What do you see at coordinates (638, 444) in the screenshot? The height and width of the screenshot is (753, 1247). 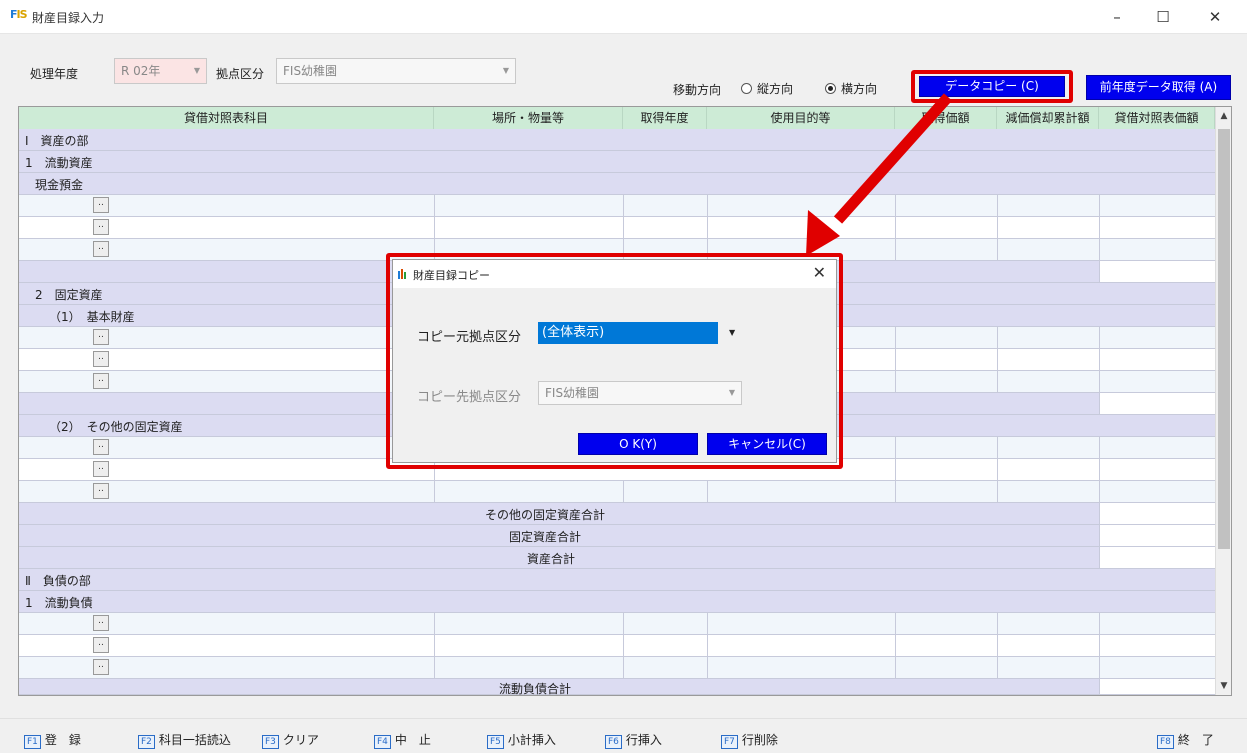 I see `ok-button: O K(Y)` at bounding box center [638, 444].